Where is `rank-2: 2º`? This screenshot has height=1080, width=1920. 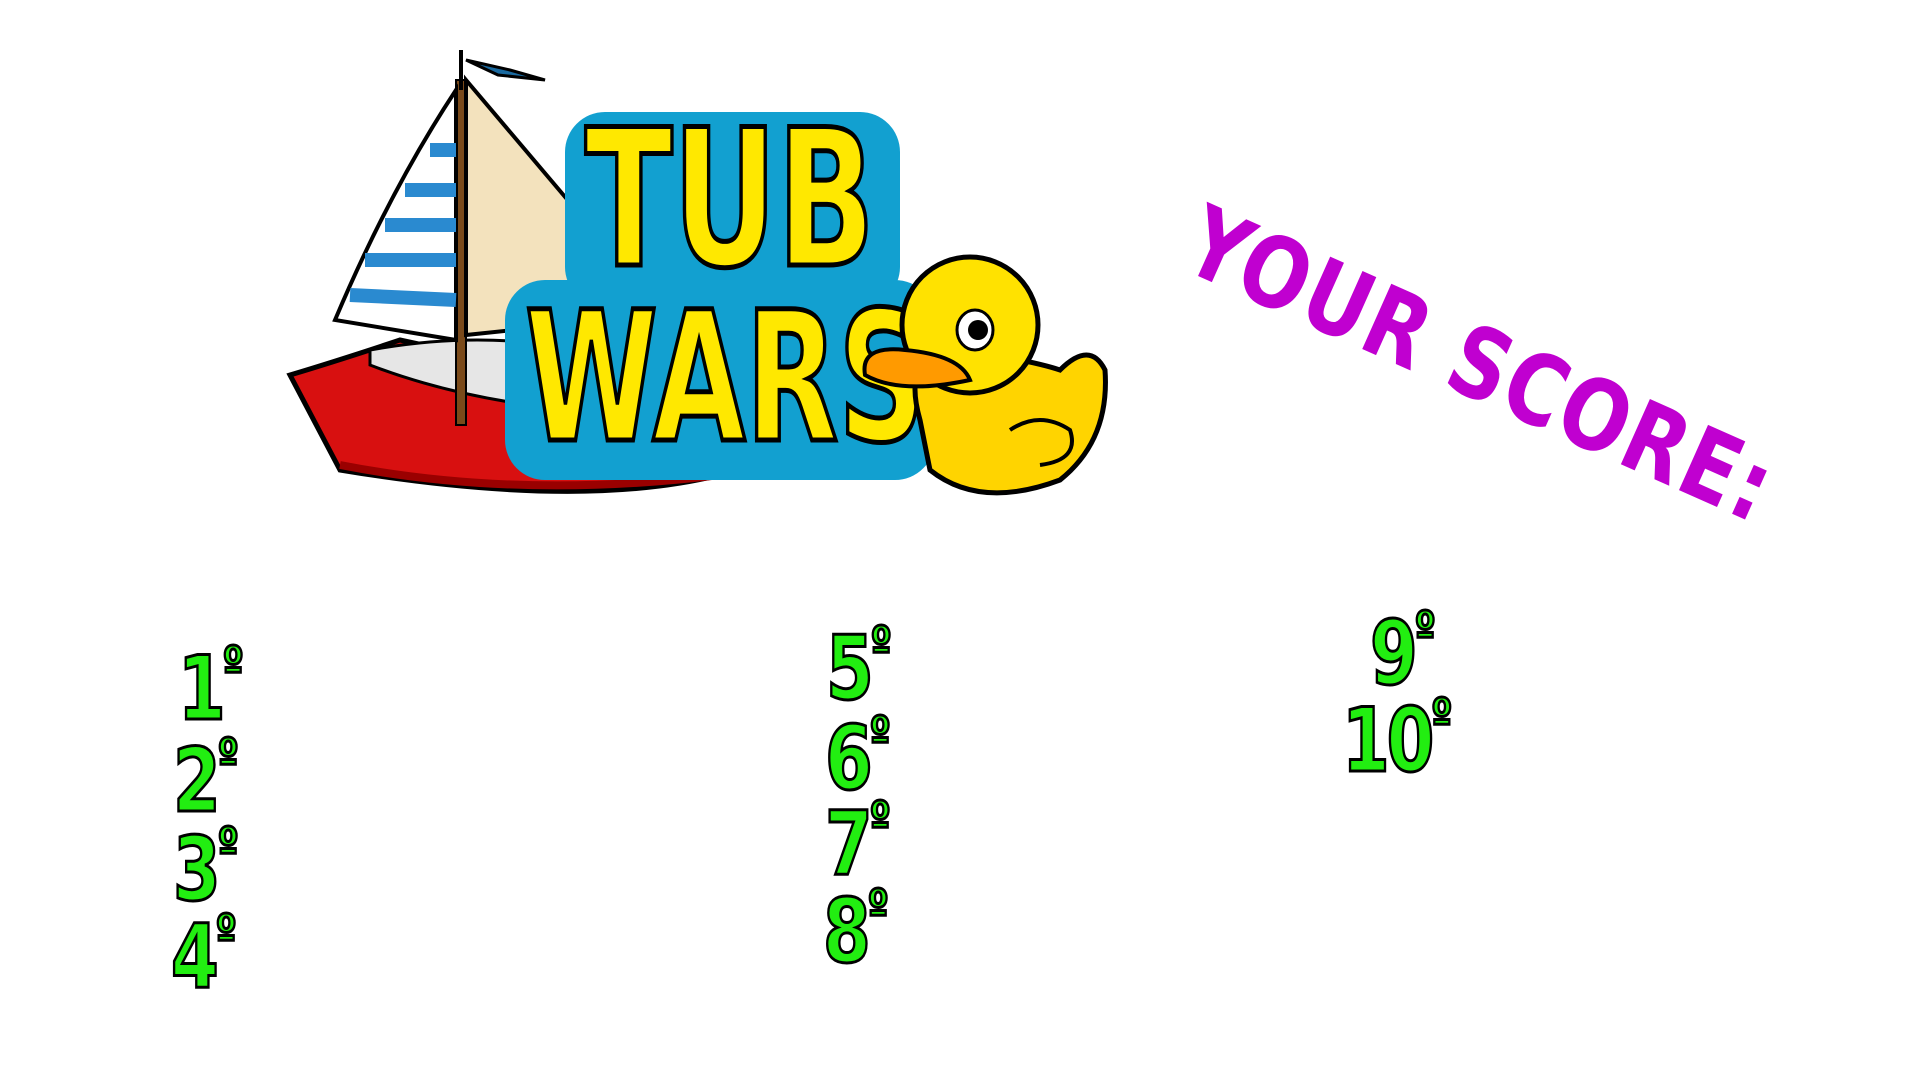 rank-2: 2º is located at coordinates (206, 779).